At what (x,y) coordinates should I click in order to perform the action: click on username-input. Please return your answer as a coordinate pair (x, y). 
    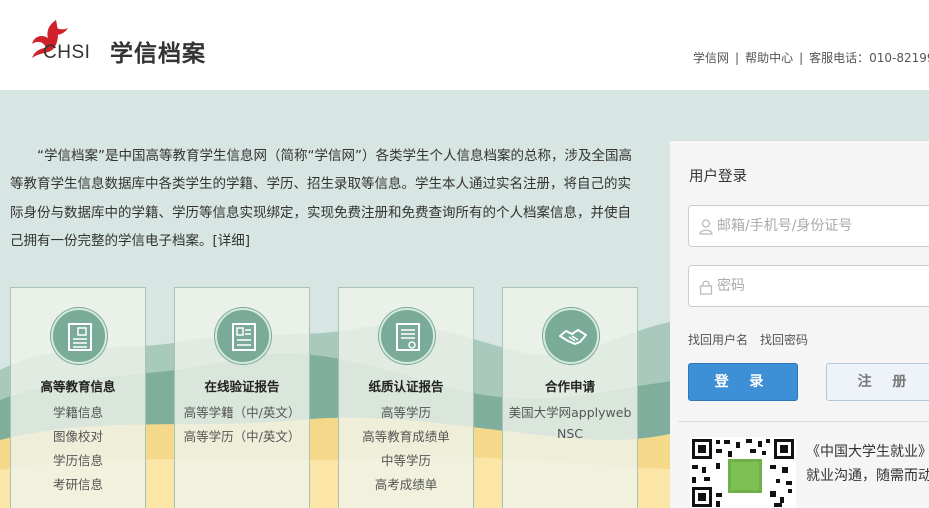
    Looking at the image, I should click on (823, 226).